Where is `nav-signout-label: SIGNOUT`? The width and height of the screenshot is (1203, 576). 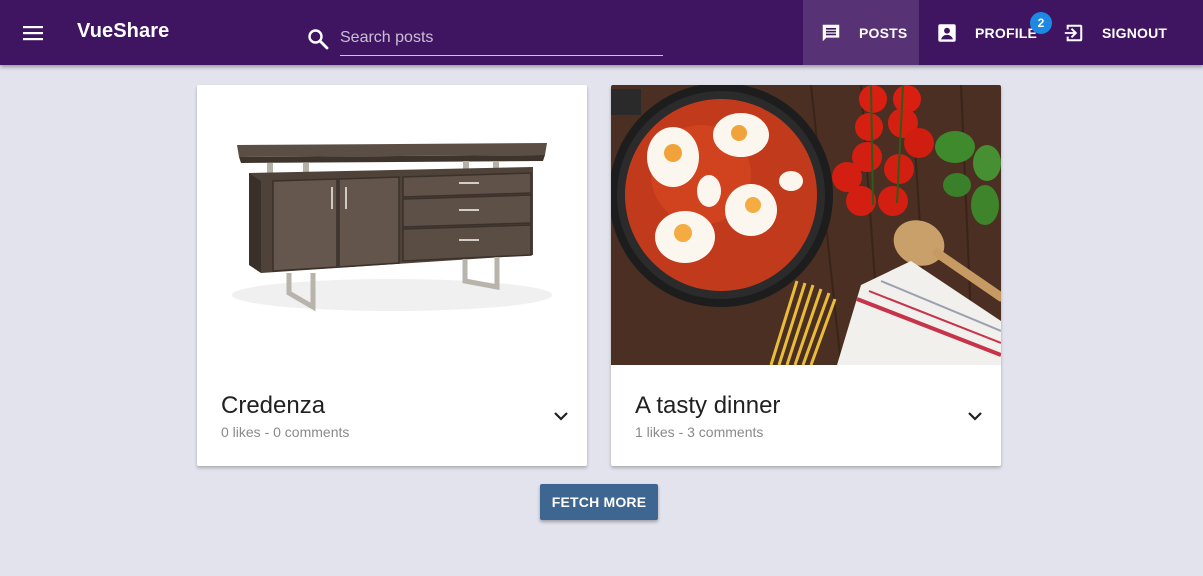 nav-signout-label: SIGNOUT is located at coordinates (1135, 32).